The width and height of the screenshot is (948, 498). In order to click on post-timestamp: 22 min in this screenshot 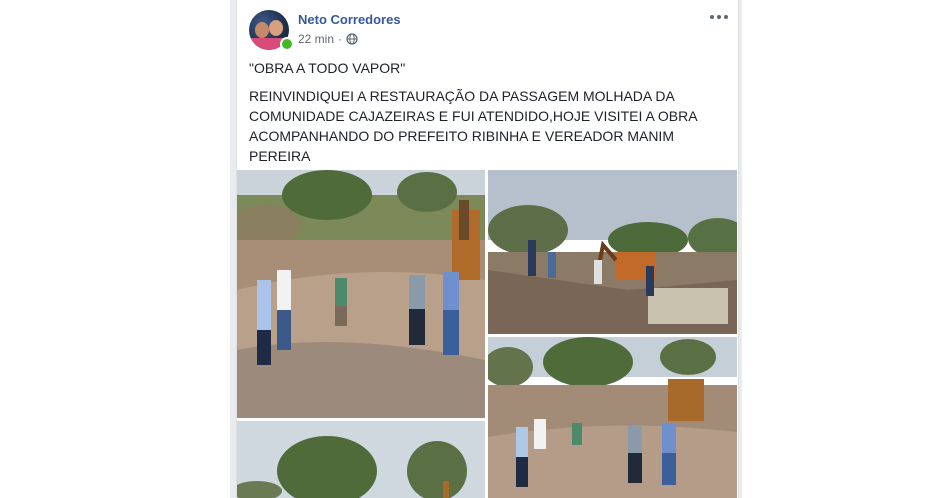, I will do `click(316, 39)`.